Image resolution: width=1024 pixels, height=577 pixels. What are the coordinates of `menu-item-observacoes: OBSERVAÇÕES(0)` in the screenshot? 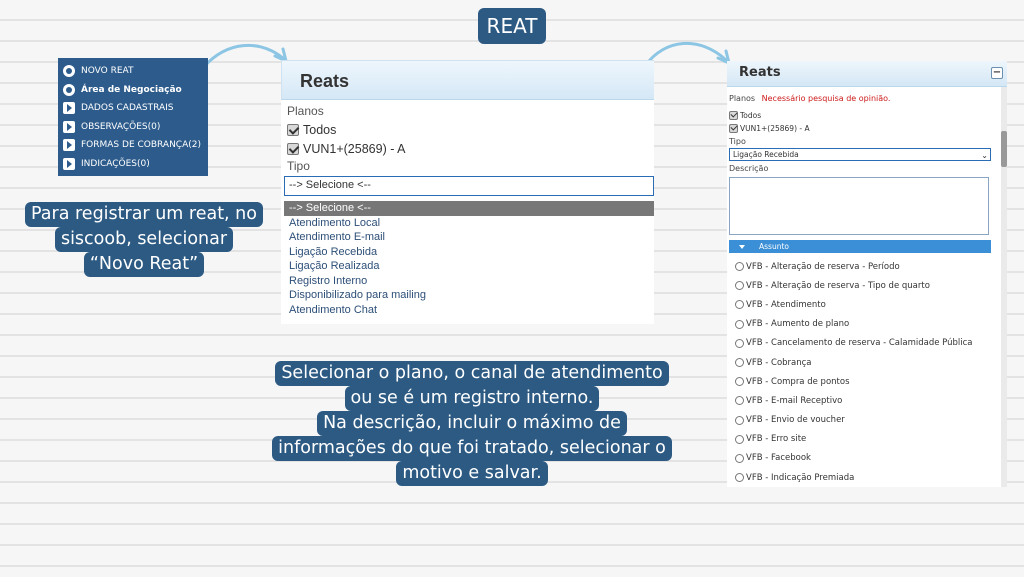 It's located at (133, 127).